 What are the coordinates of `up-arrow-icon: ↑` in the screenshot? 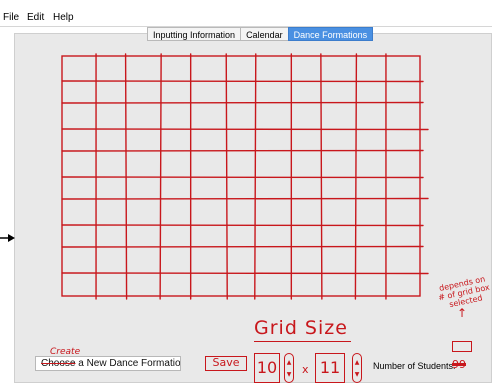 It's located at (462, 313).